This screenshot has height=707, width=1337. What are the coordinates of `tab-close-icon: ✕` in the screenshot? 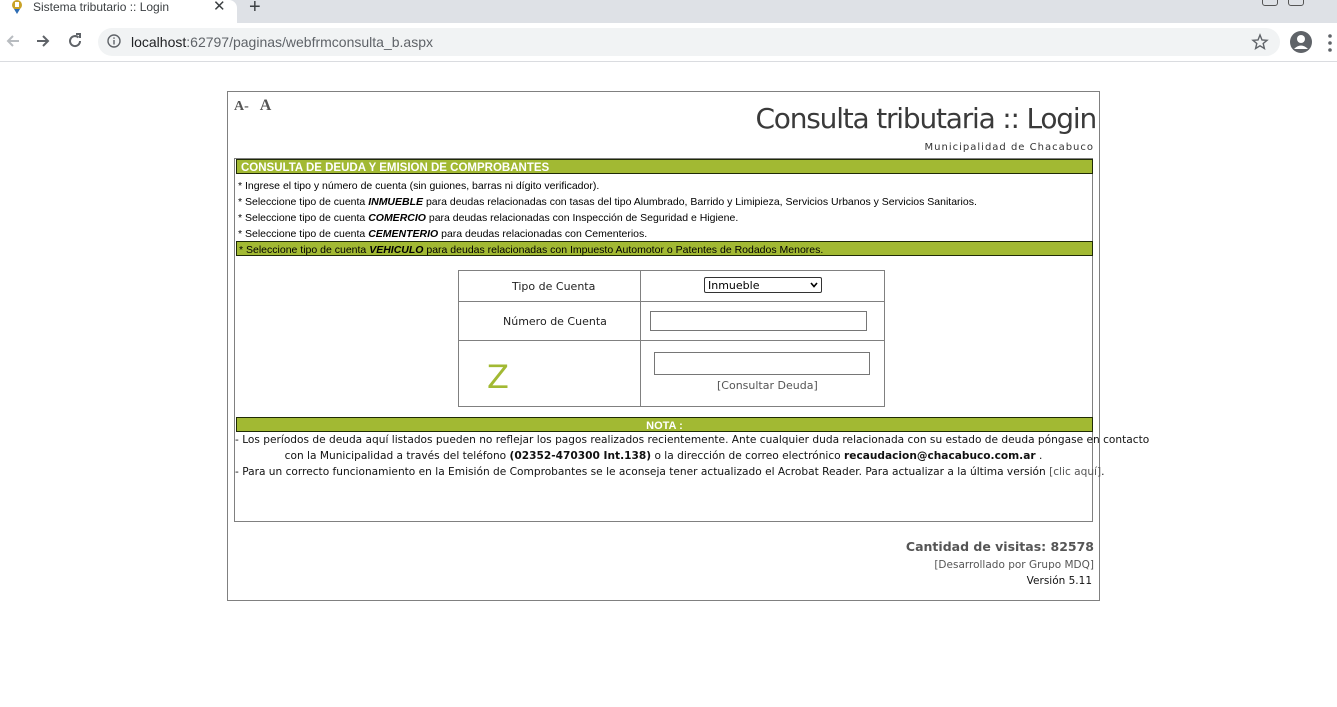 It's located at (219, 8).